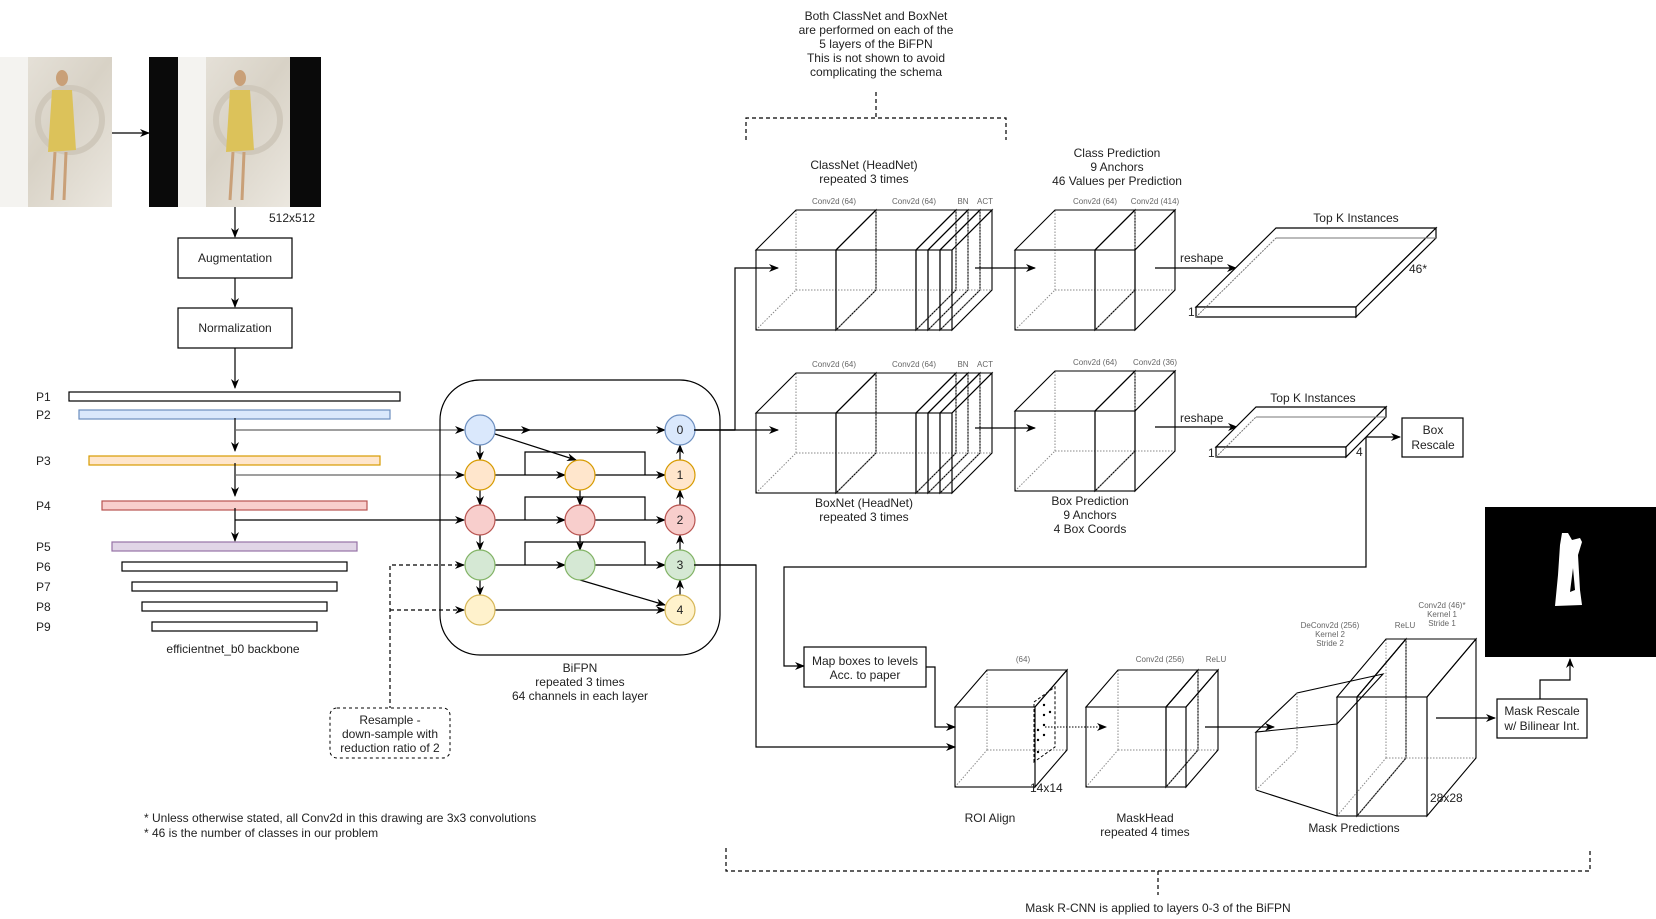  What do you see at coordinates (874, 270) in the screenshot?
I see `classnet-stack` at bounding box center [874, 270].